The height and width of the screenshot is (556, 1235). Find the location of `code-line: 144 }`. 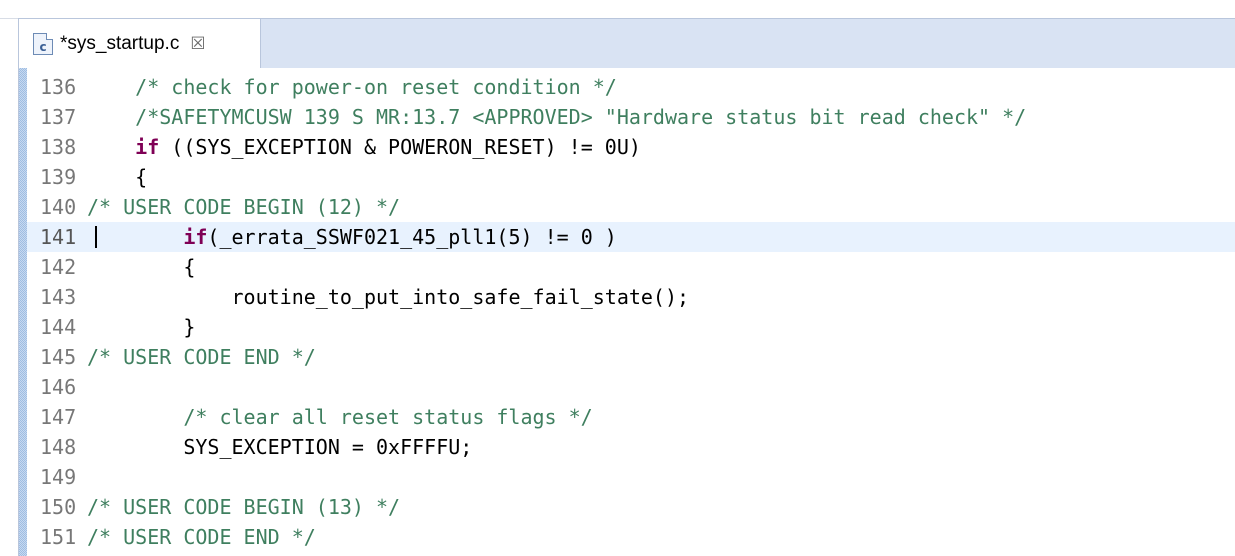

code-line: 144 } is located at coordinates (631, 327).